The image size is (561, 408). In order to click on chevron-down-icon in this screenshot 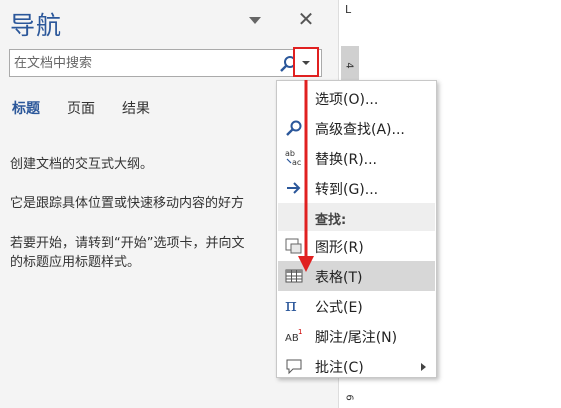, I will do `click(306, 63)`.